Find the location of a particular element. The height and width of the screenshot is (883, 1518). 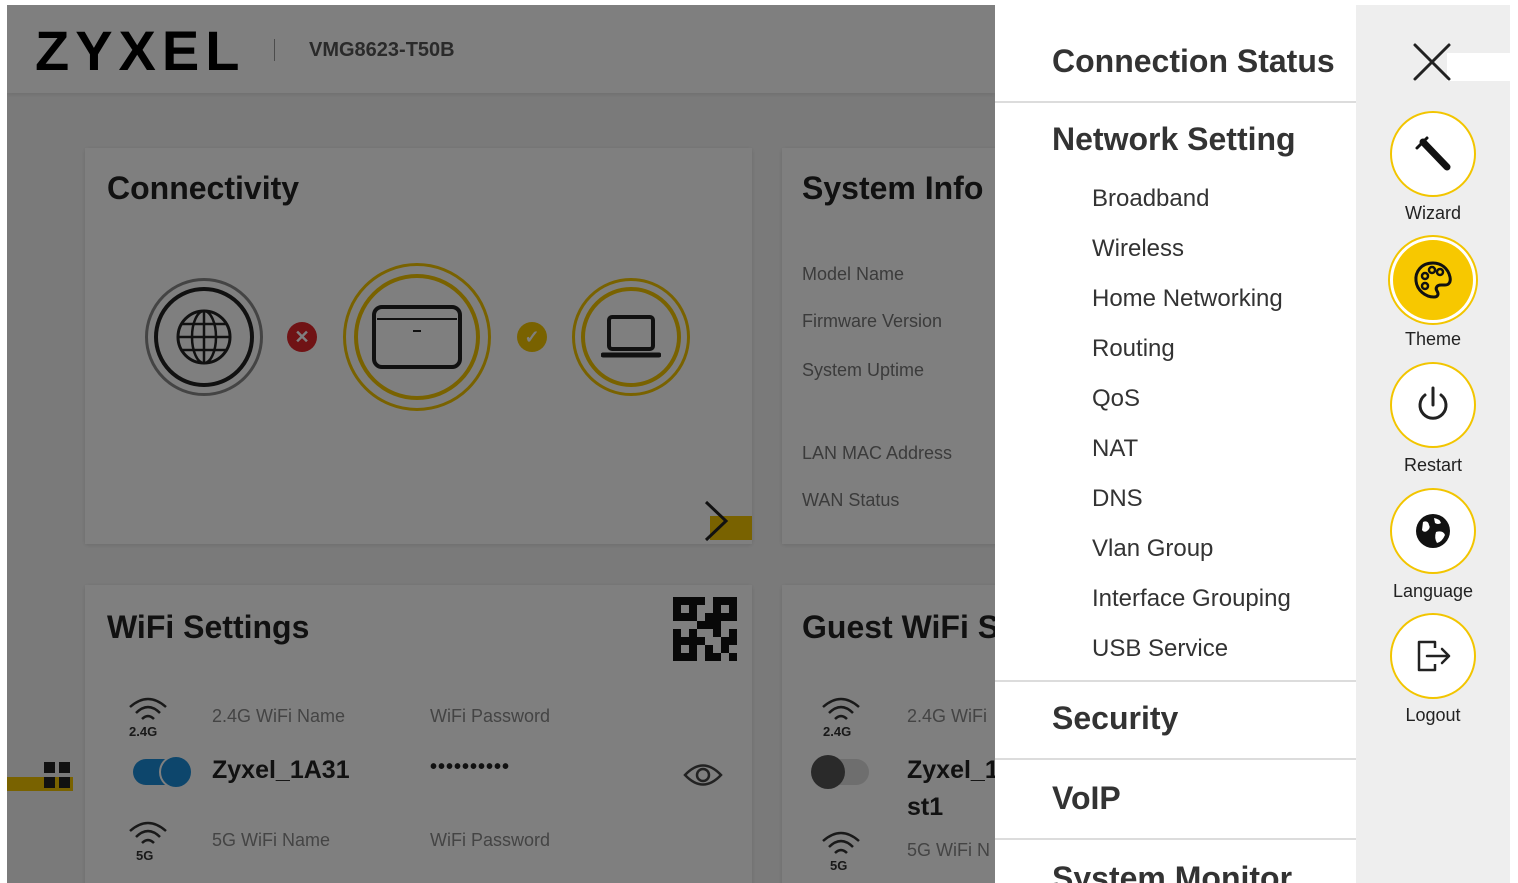

power-icon is located at coordinates (1433, 403).